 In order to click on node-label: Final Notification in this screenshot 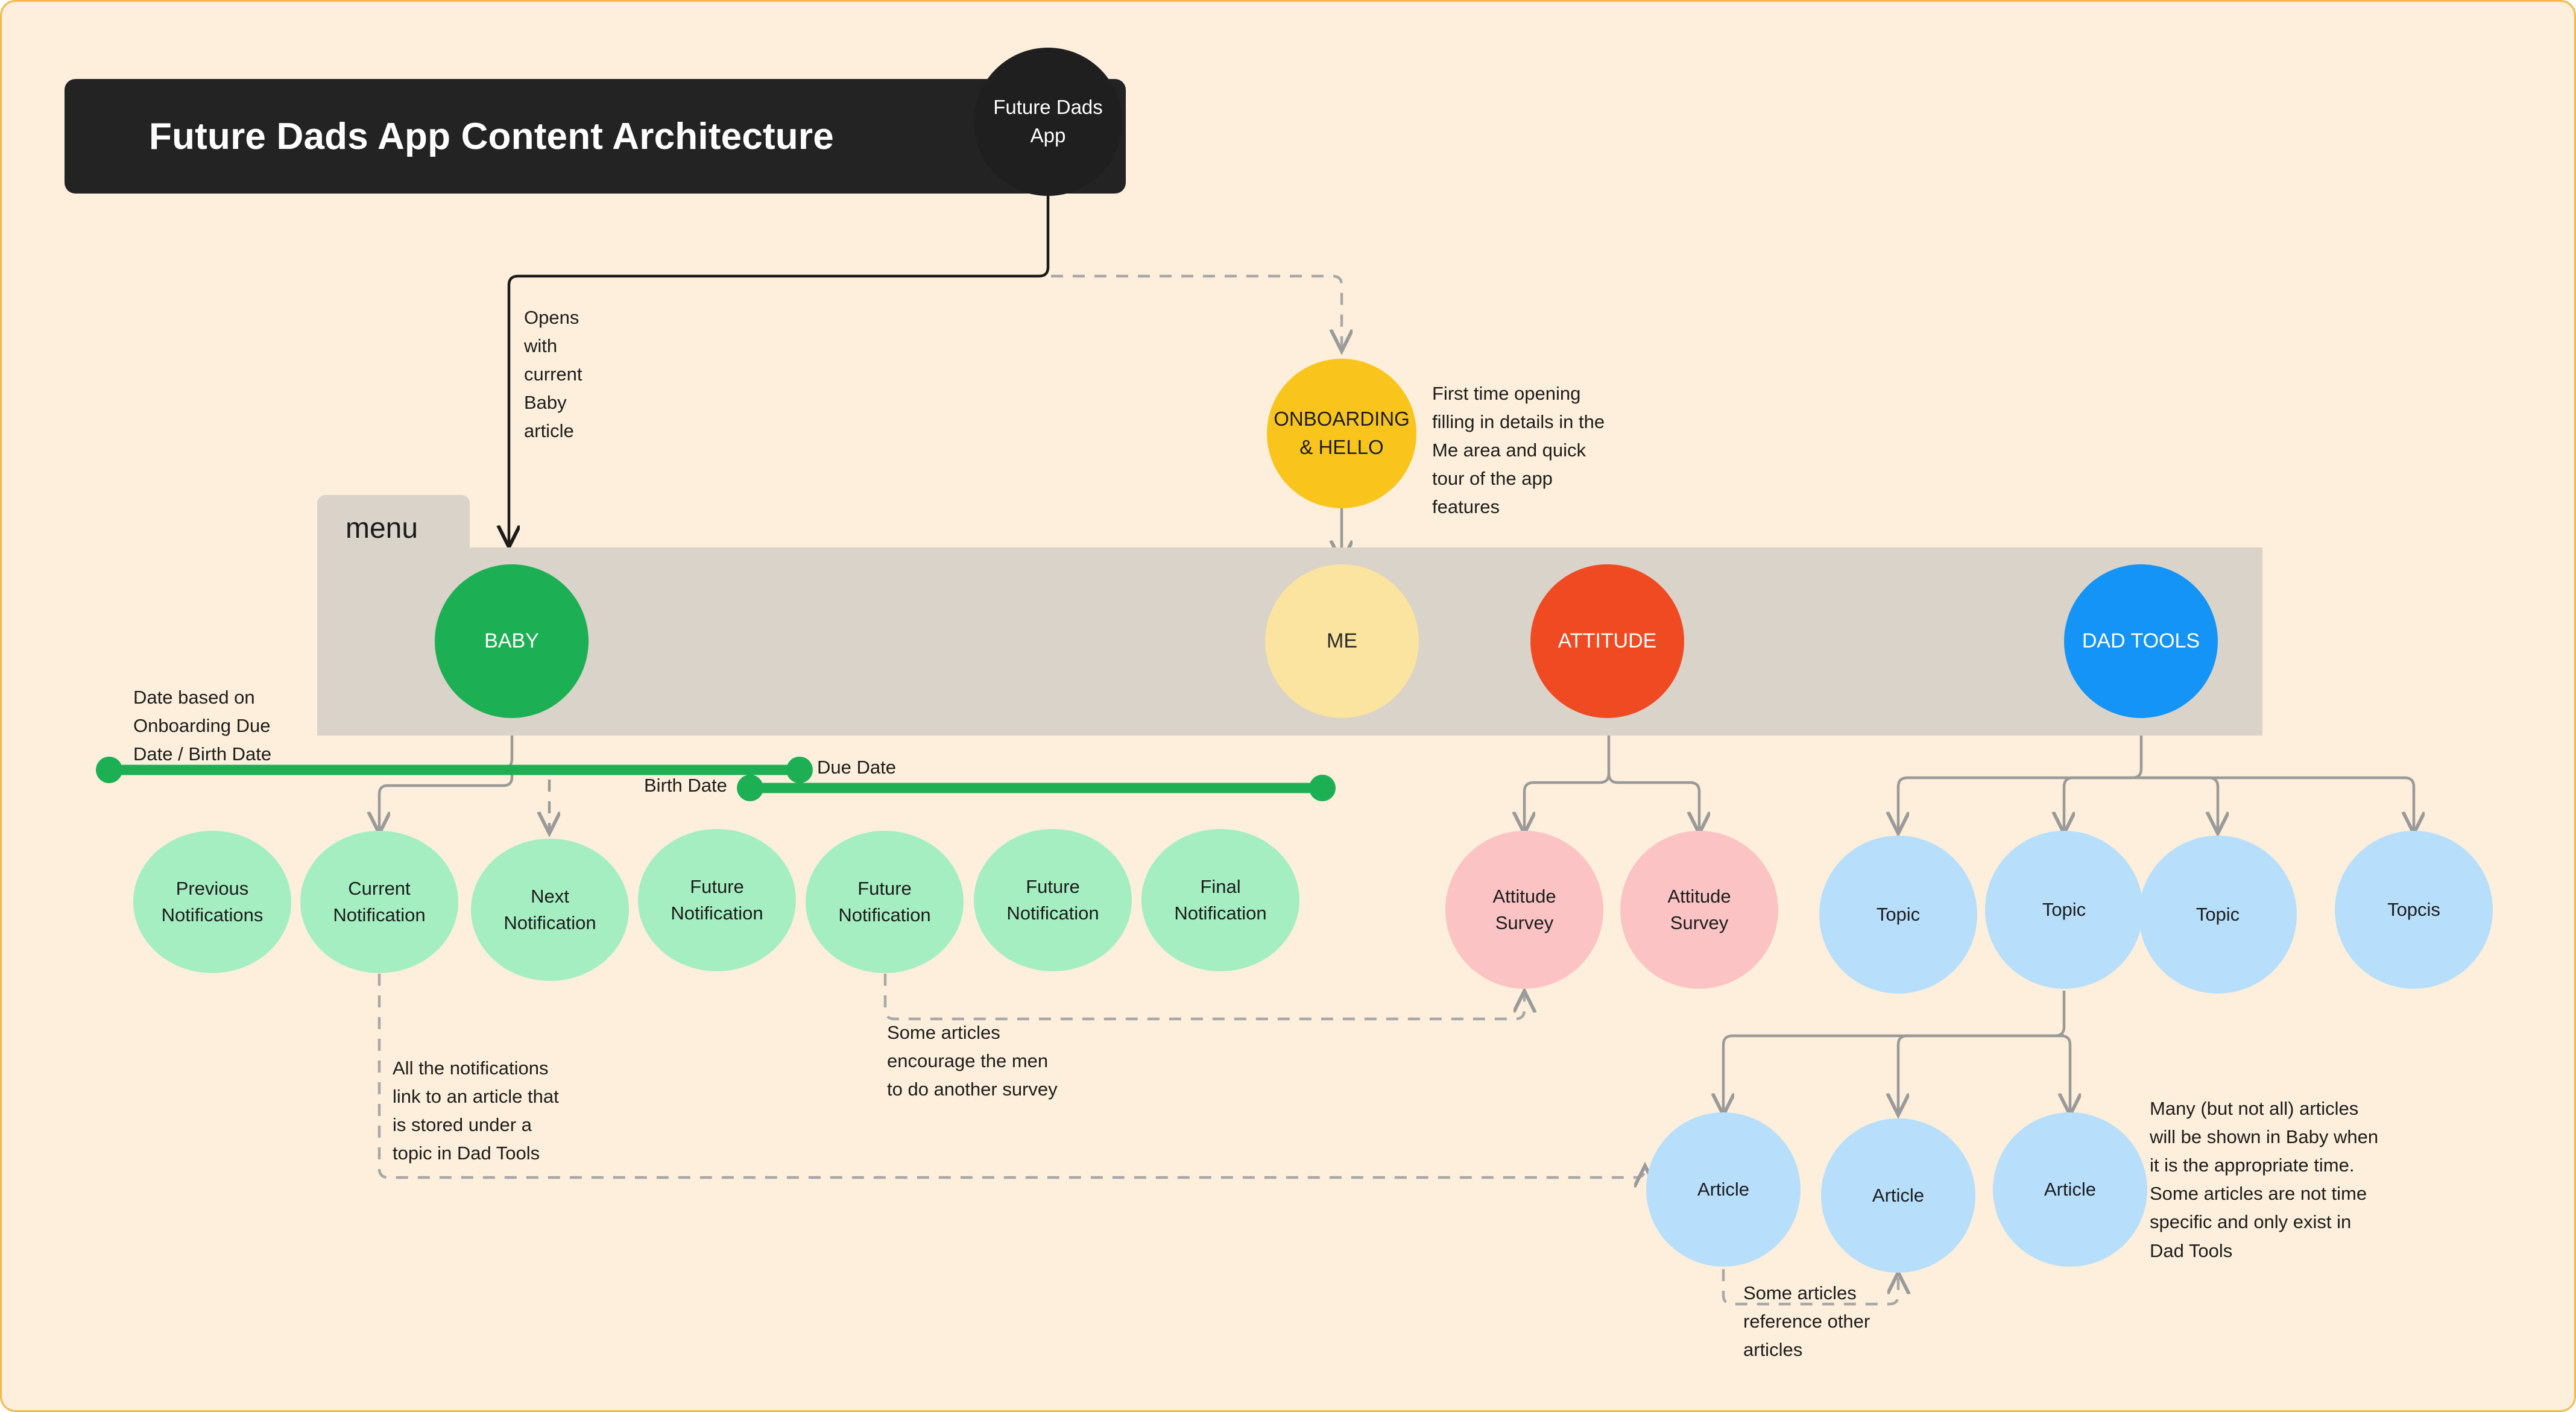, I will do `click(1220, 899)`.